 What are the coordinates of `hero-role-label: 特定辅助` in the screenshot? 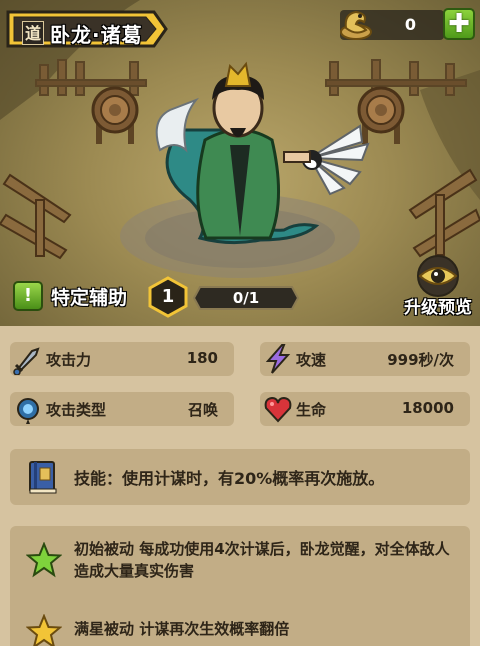 It's located at (89, 298).